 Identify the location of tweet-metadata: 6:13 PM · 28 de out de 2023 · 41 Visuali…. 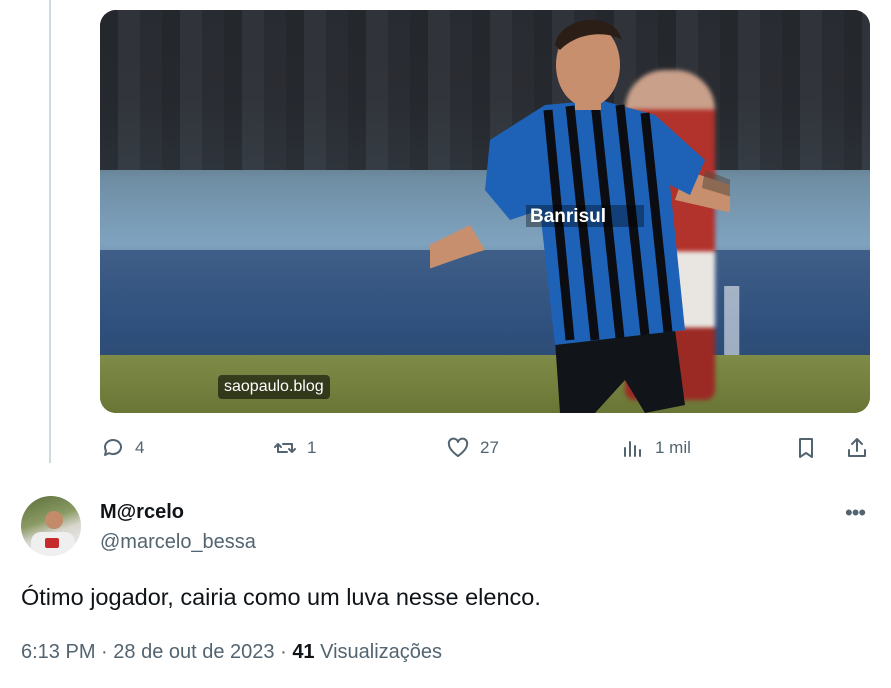
(231, 652).